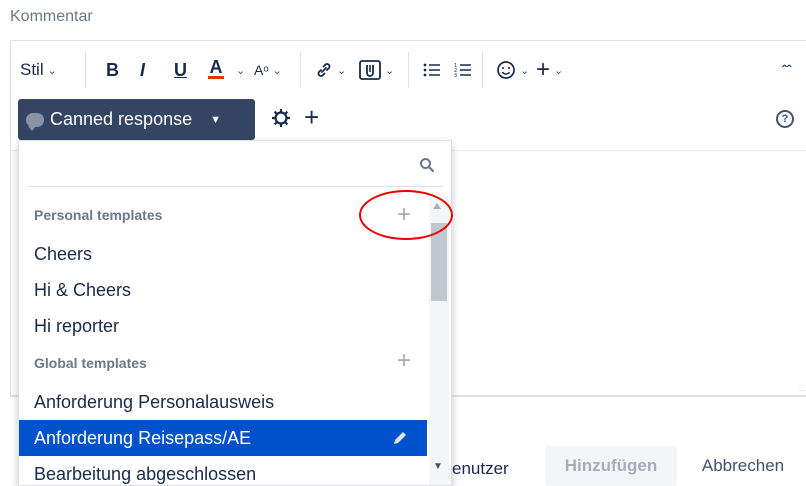 The image size is (806, 486). What do you see at coordinates (98, 215) in the screenshot?
I see `personal-templates-header: Personal templates` at bounding box center [98, 215].